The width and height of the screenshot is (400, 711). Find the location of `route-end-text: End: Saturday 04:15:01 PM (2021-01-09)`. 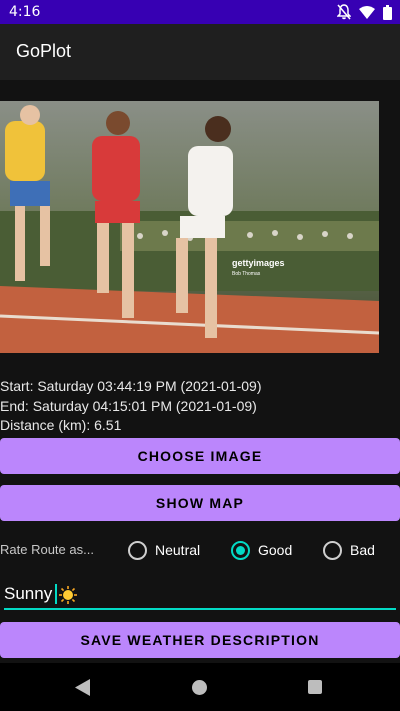

route-end-text: End: Saturday 04:15:01 PM (2021-01-09) is located at coordinates (128, 406).